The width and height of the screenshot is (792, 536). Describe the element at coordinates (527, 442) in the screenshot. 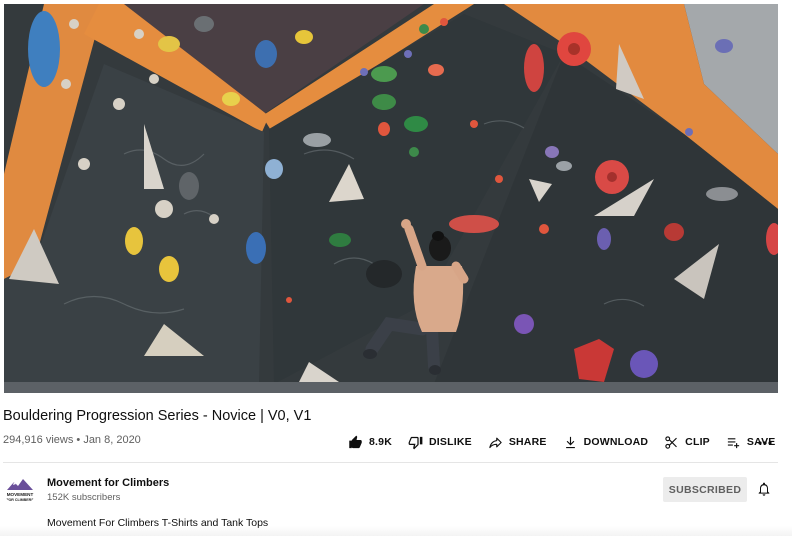

I see `share-label: SHARE` at that location.